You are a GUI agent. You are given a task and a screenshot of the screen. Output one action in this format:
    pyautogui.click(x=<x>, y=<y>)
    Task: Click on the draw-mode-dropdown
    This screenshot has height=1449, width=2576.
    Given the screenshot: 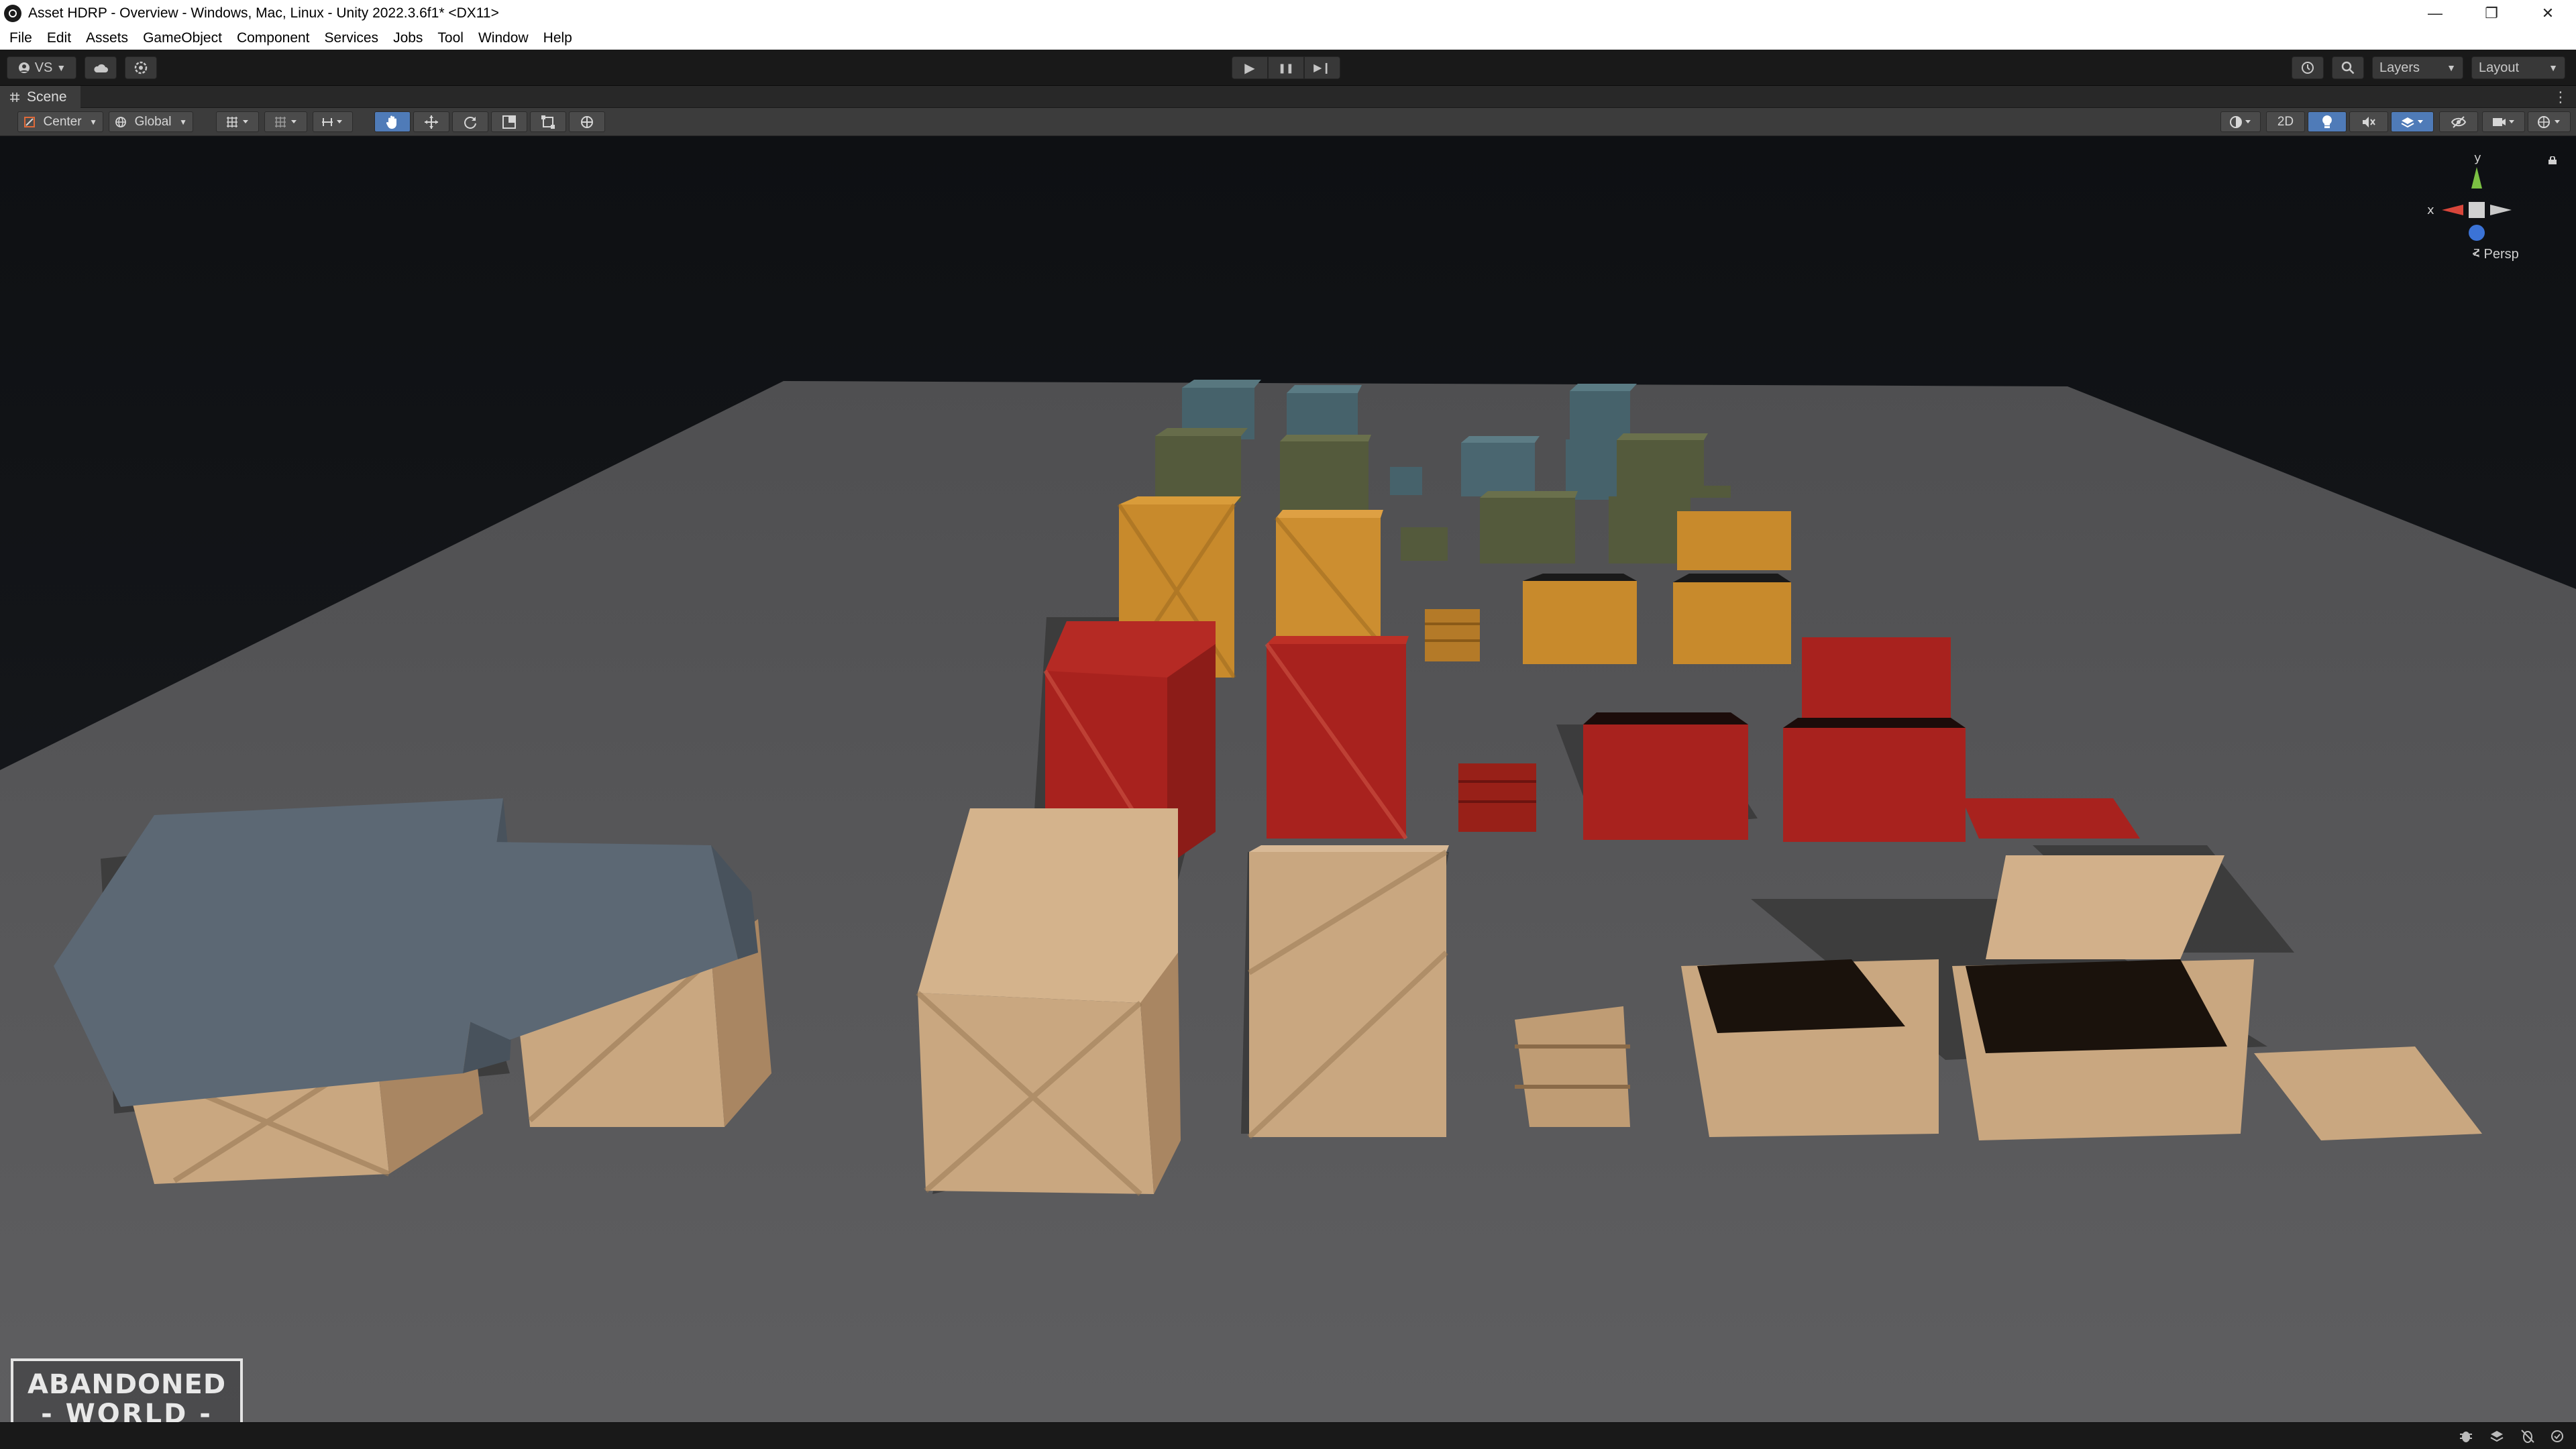 What is the action you would take?
    pyautogui.click(x=2240, y=121)
    